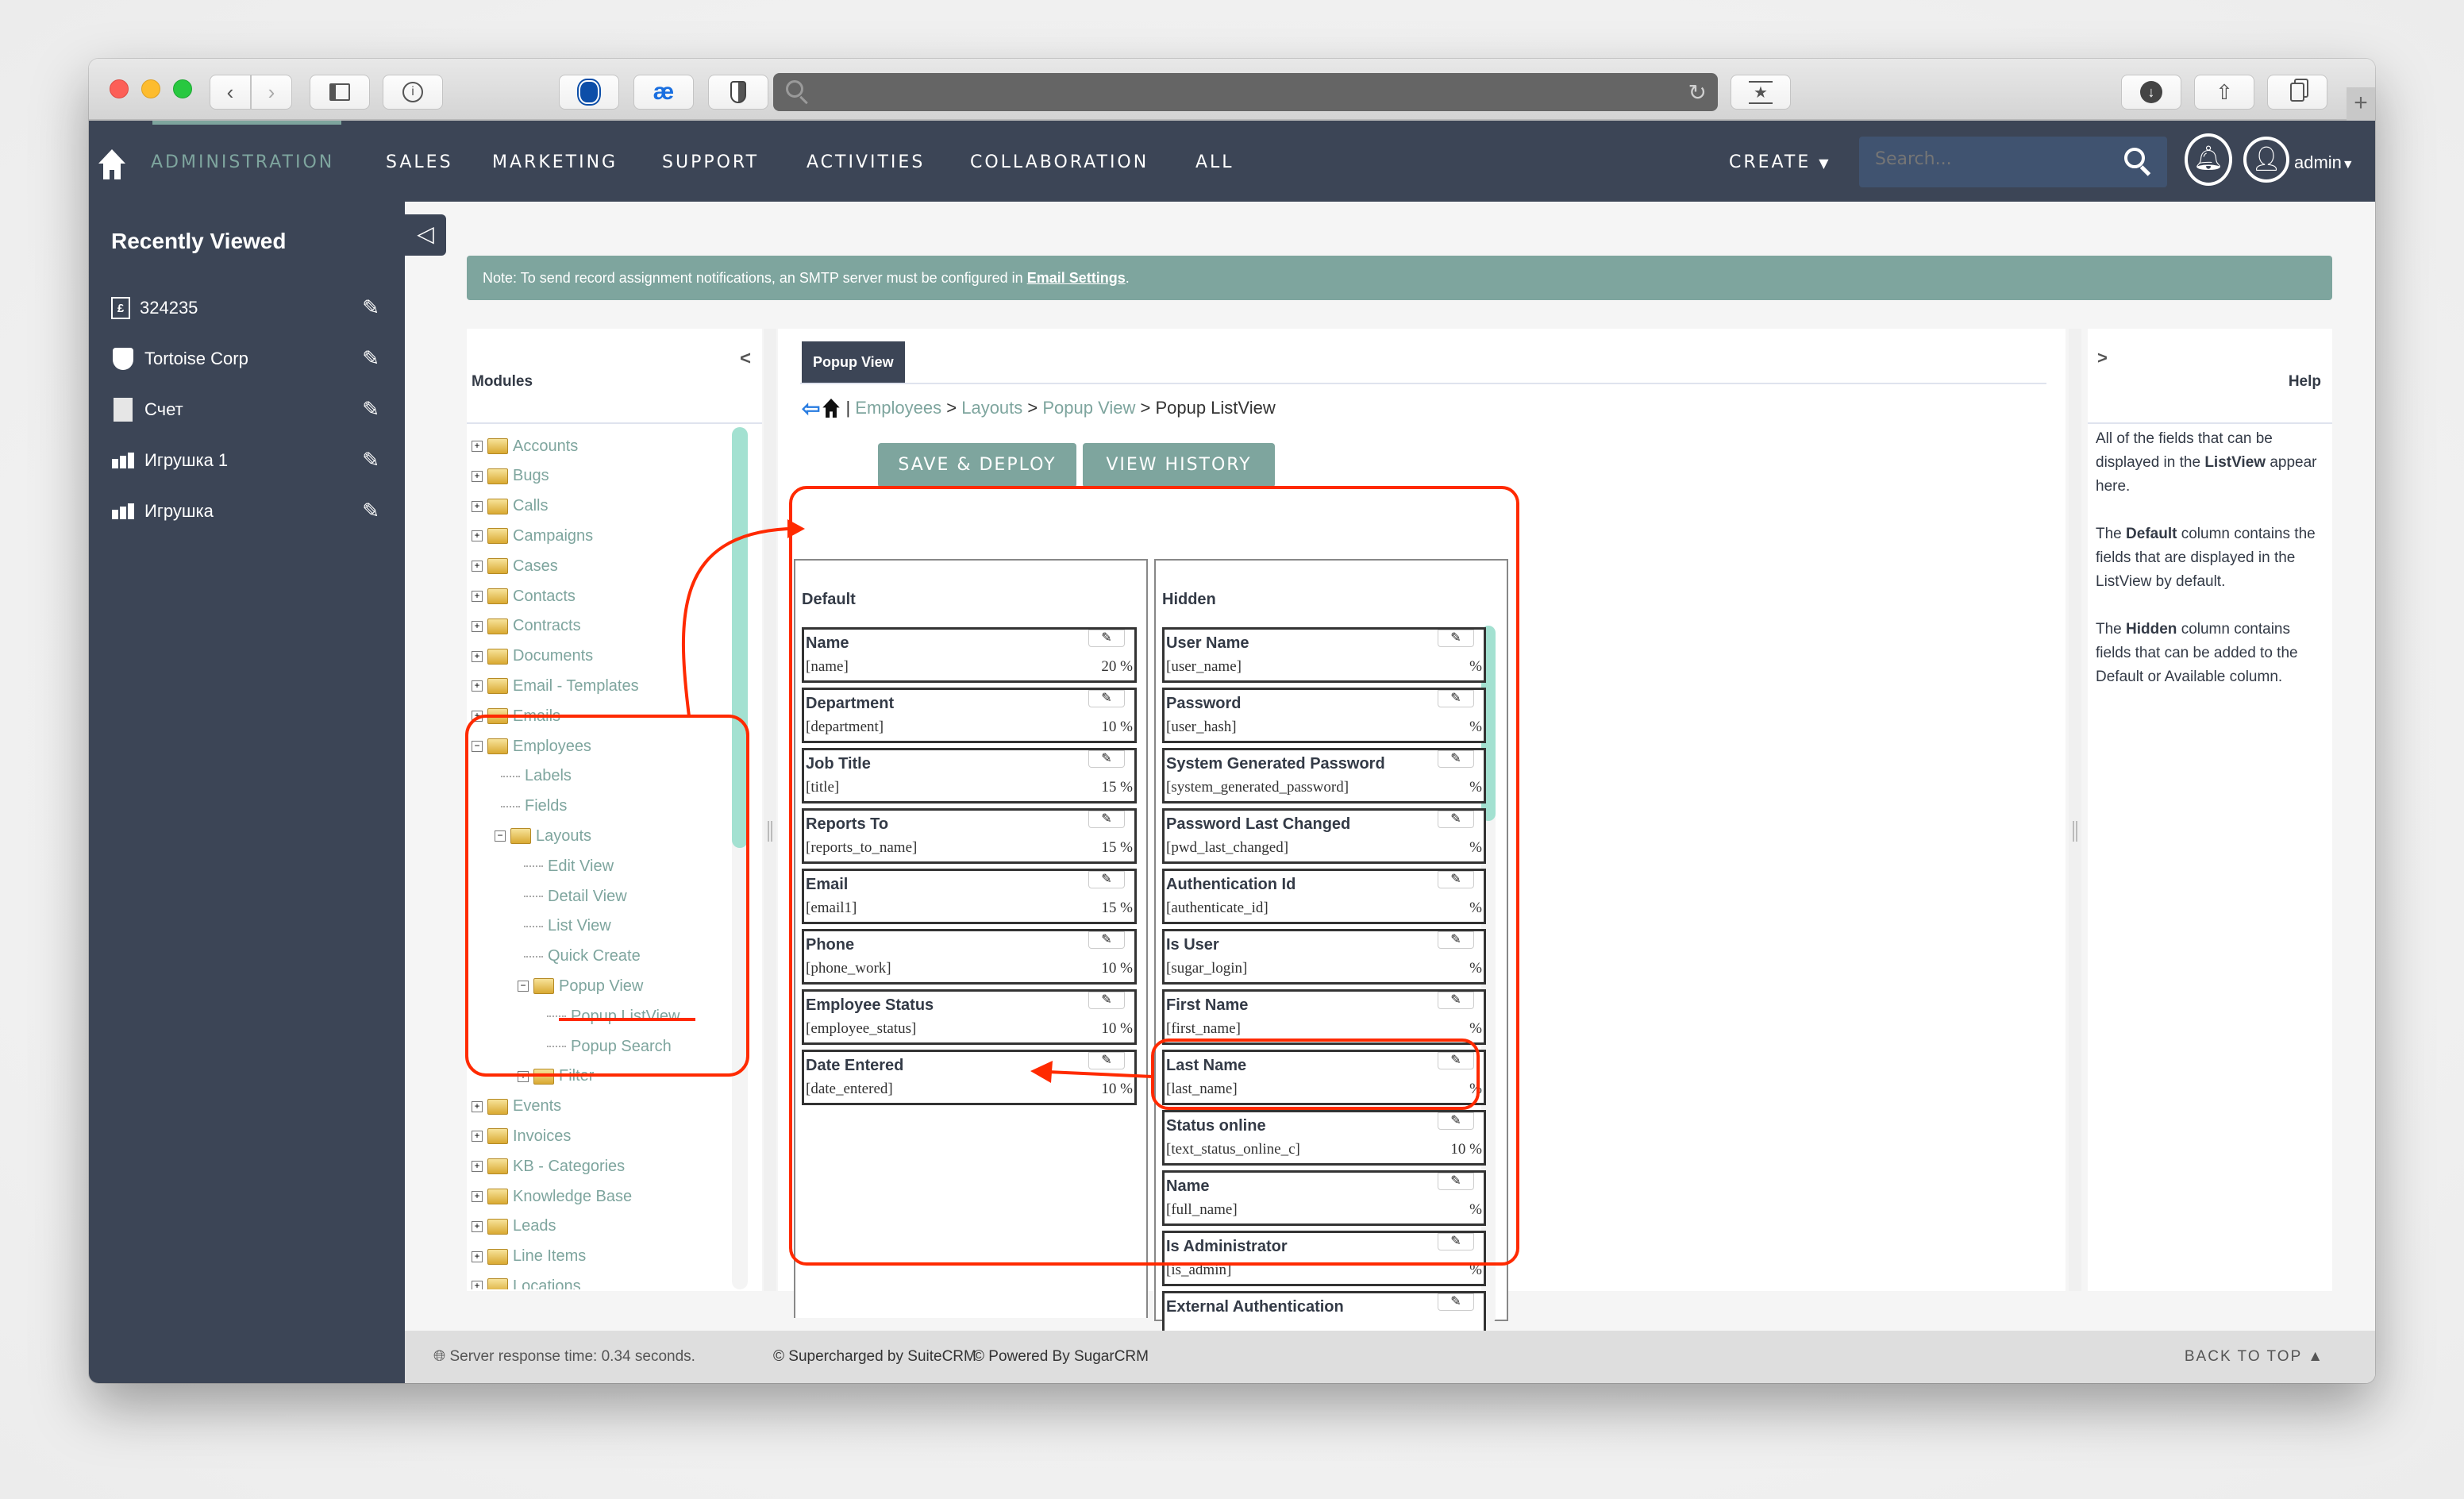 This screenshot has width=2464, height=1499. Describe the element at coordinates (970, 836) in the screenshot. I see `field-item: Reports To [reports_to_name] 15 % ✎` at that location.